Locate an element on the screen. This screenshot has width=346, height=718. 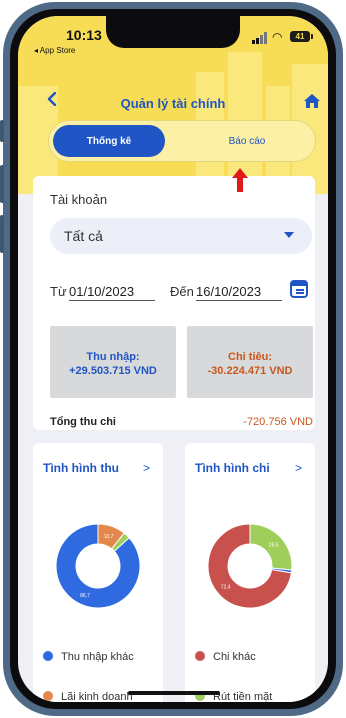
tab-thong-ke: Thống kê is located at coordinates (109, 141).